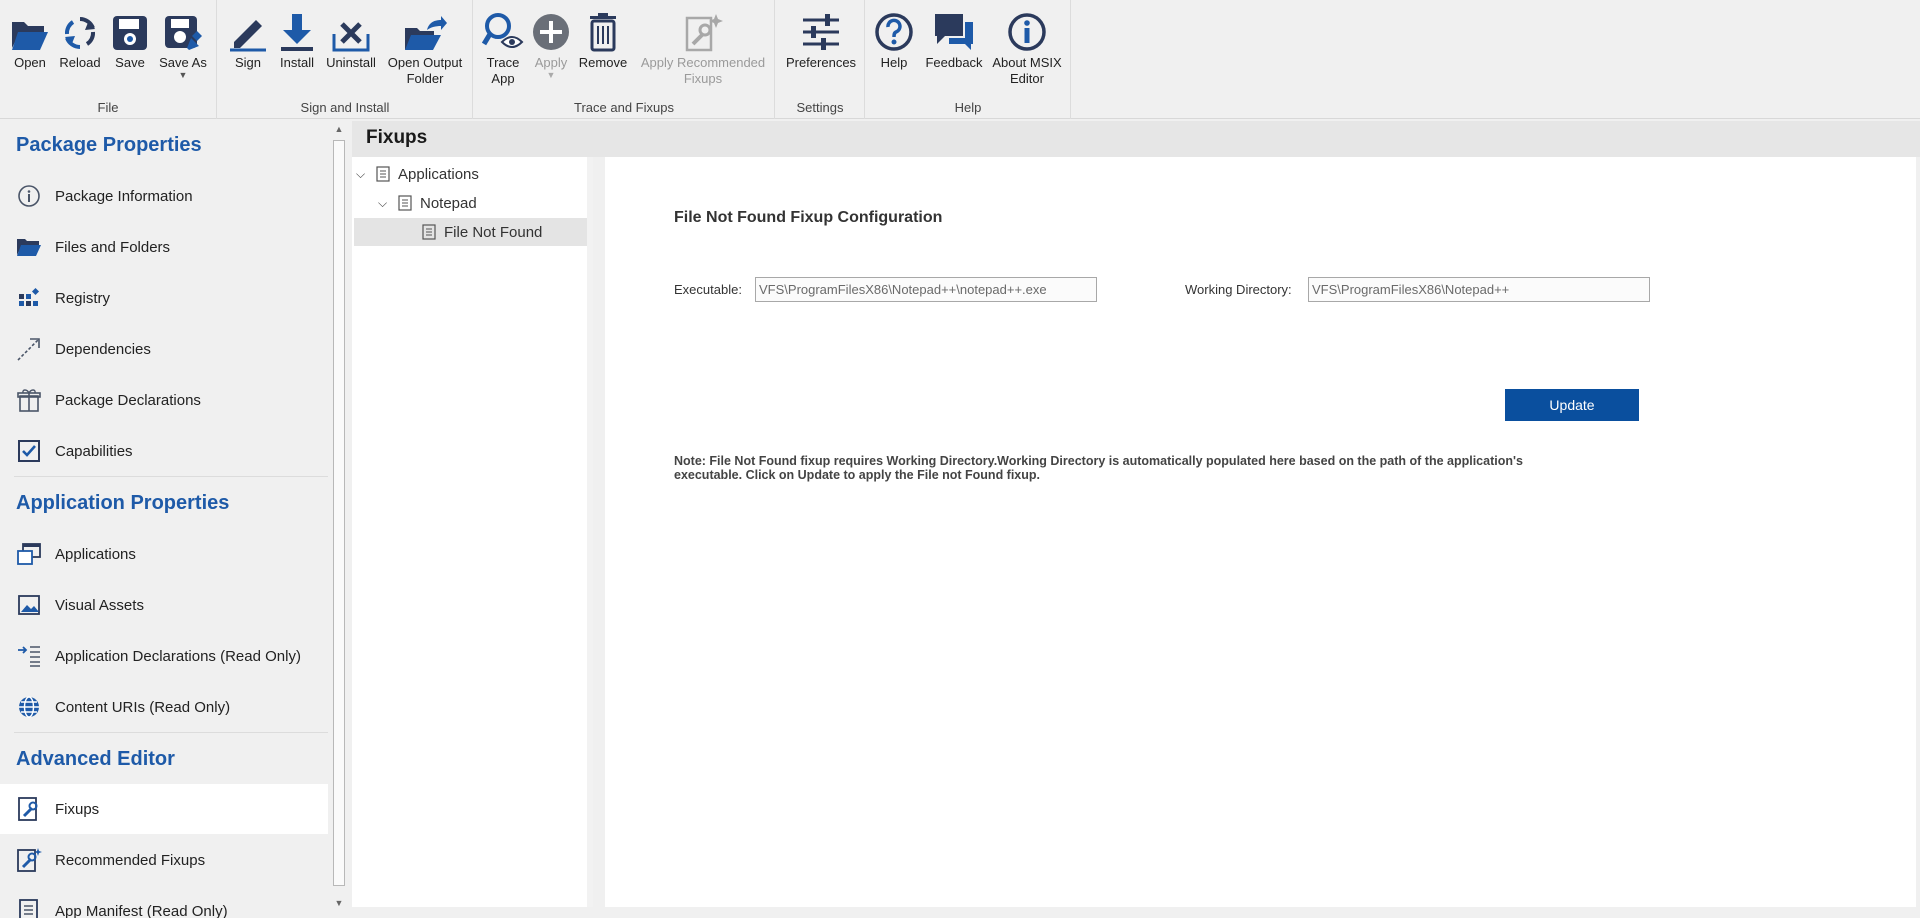  Describe the element at coordinates (108, 107) in the screenshot. I see `group-label-file: File` at that location.